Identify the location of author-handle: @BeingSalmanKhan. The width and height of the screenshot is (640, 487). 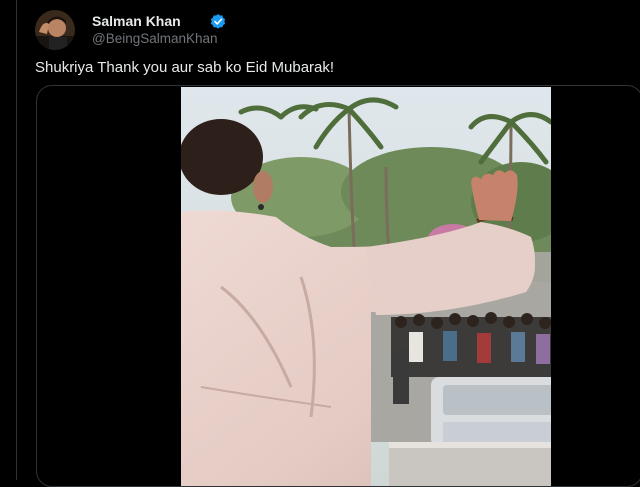
(155, 38).